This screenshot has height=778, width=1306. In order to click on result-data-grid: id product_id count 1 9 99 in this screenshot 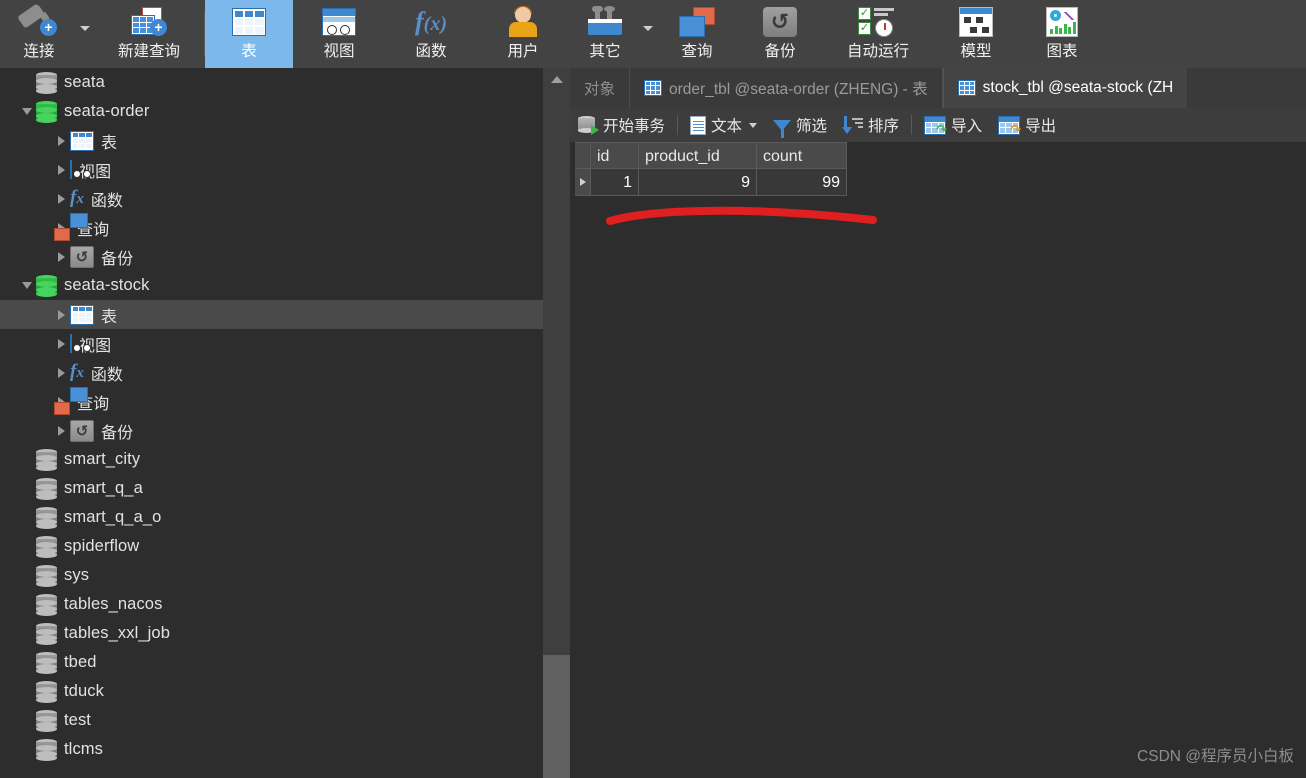, I will do `click(711, 169)`.